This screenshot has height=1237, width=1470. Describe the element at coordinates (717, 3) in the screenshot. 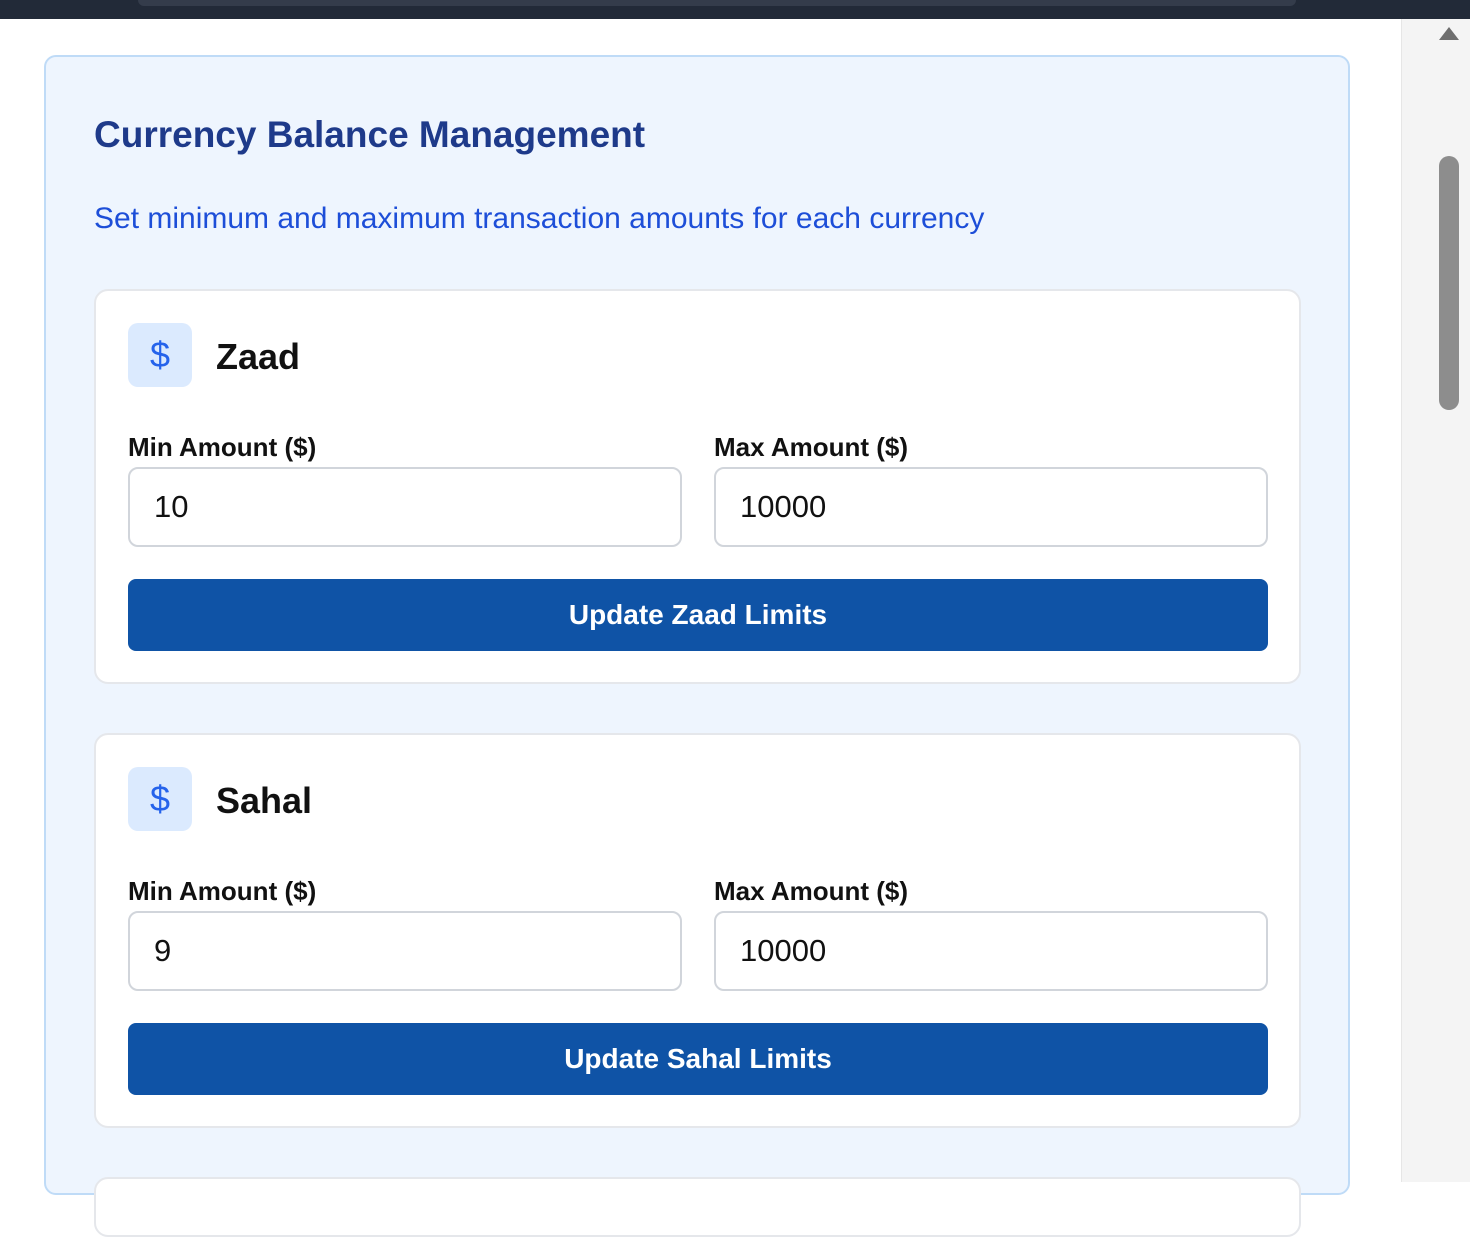

I see `address-bar-edge` at that location.